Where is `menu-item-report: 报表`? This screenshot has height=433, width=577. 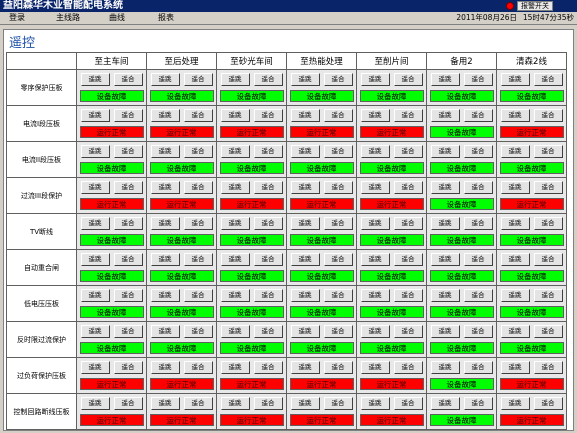
menu-item-report: 报表 is located at coordinates (166, 18).